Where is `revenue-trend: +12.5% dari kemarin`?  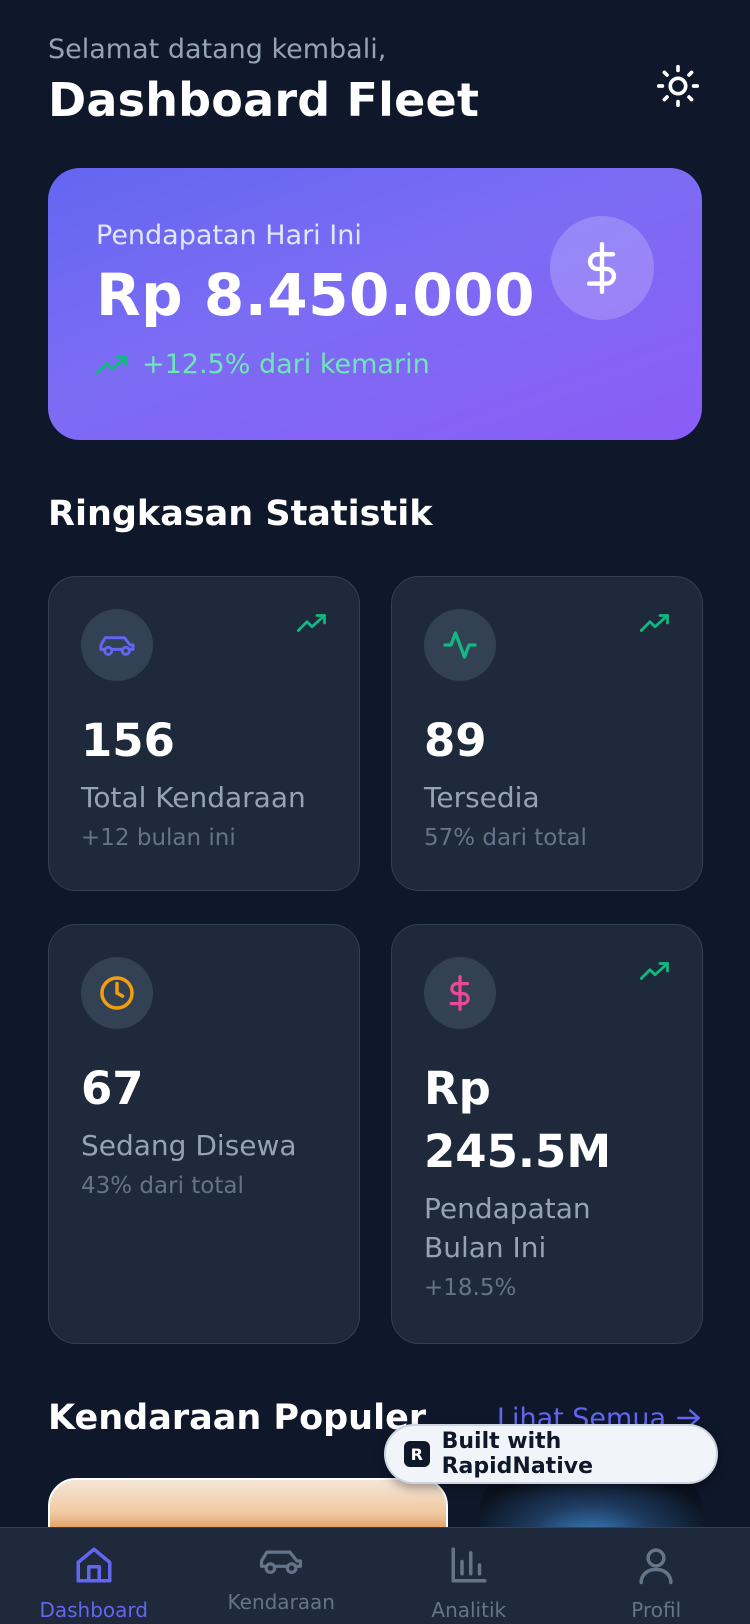 revenue-trend: +12.5% dari kemarin is located at coordinates (375, 364).